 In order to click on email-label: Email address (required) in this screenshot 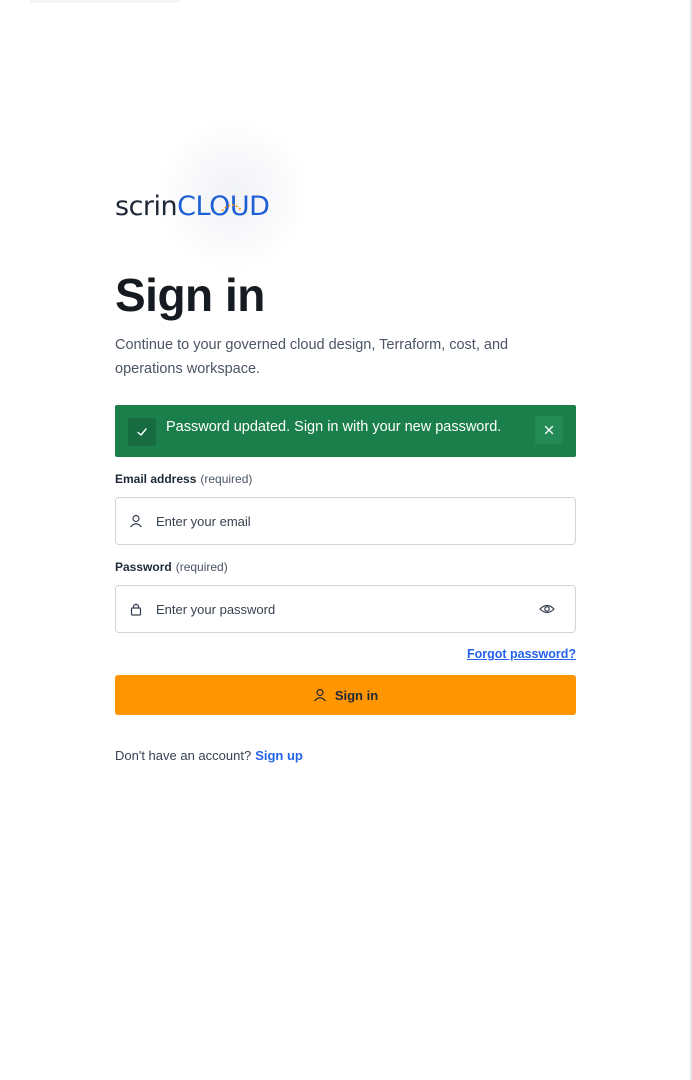, I will do `click(183, 479)`.